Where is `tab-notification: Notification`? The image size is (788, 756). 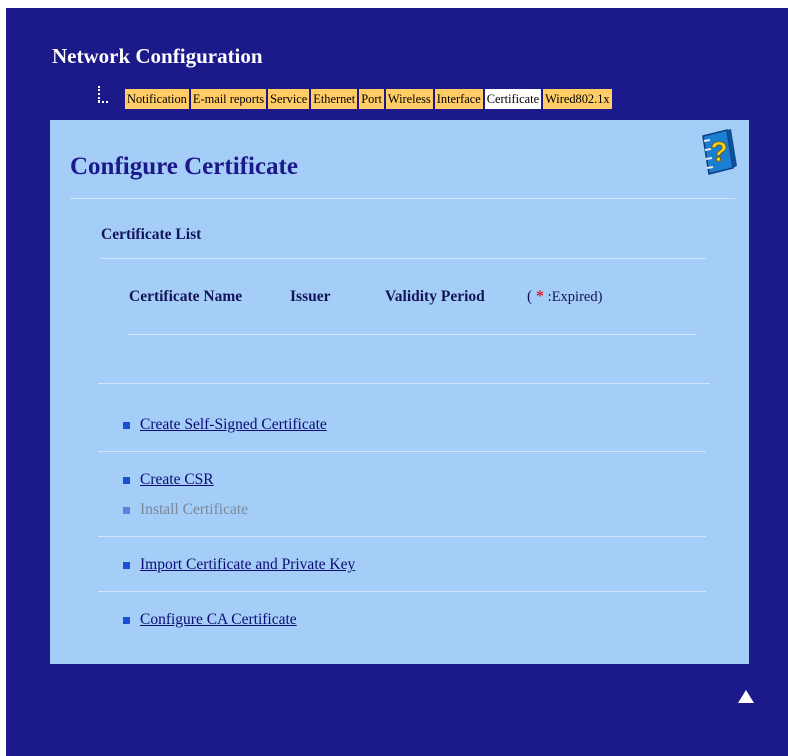
tab-notification: Notification is located at coordinates (157, 99).